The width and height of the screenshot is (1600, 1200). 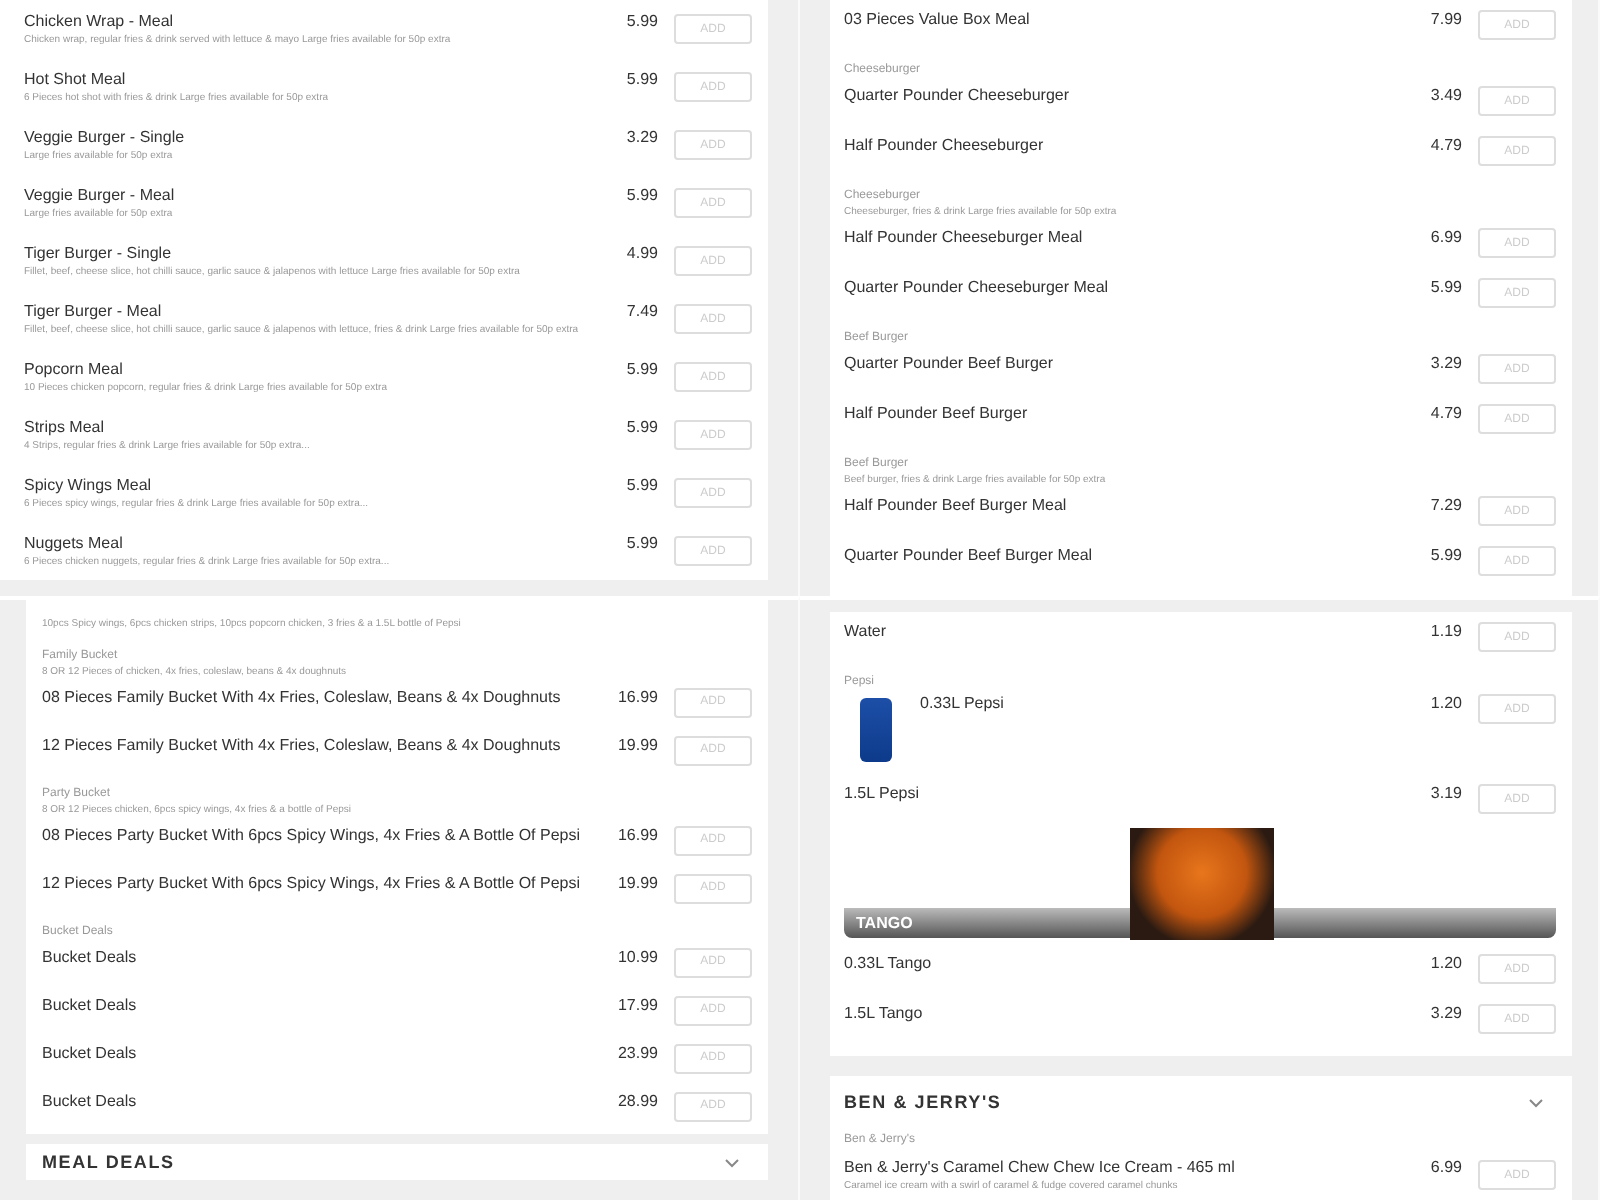 What do you see at coordinates (642, 253) in the screenshot?
I see `item-price: 4.99` at bounding box center [642, 253].